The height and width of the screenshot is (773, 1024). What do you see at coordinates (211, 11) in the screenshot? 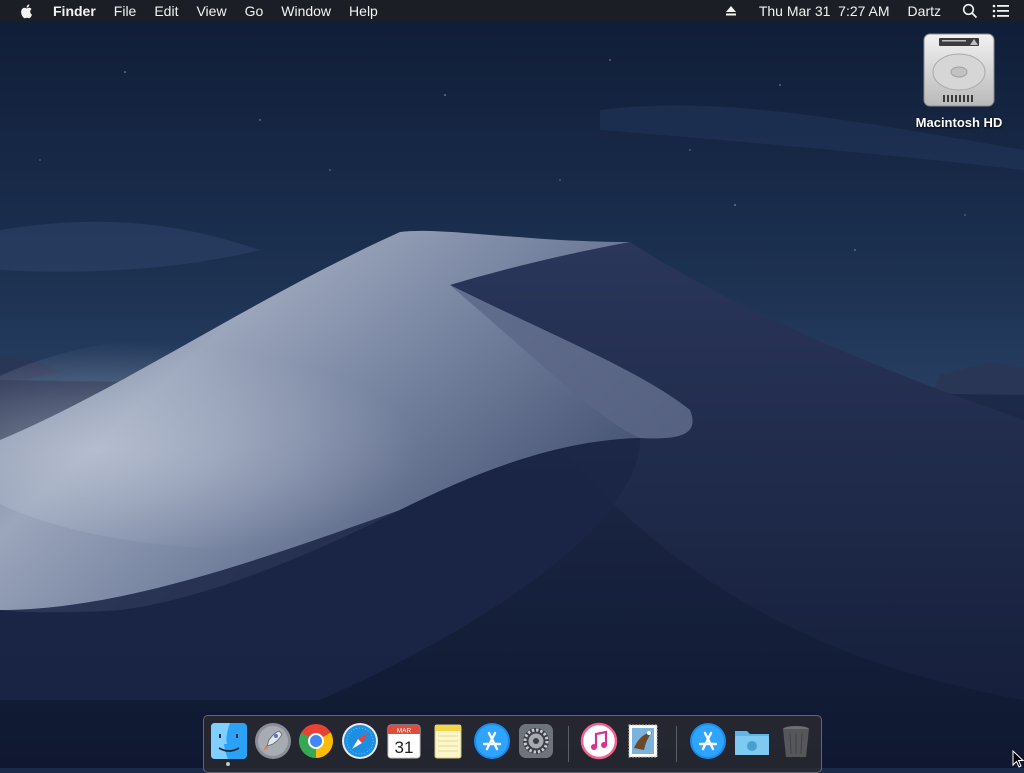
I see `menu-view: View` at bounding box center [211, 11].